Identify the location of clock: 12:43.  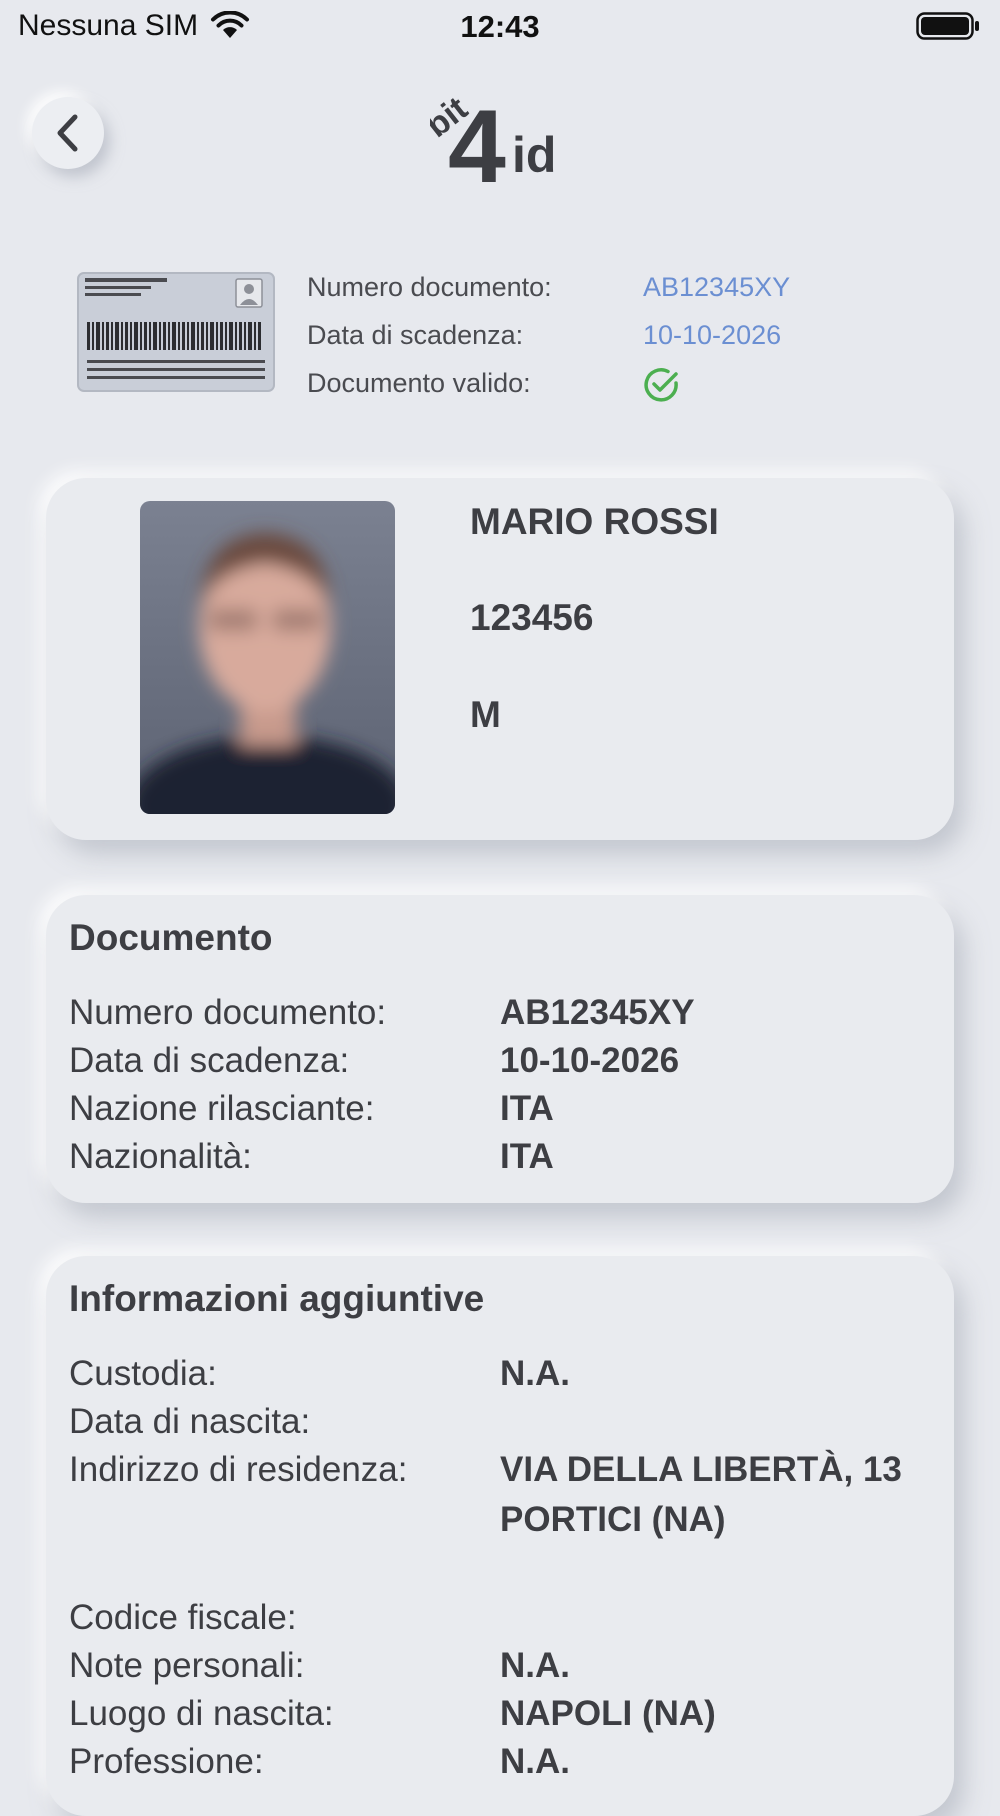
(500, 26).